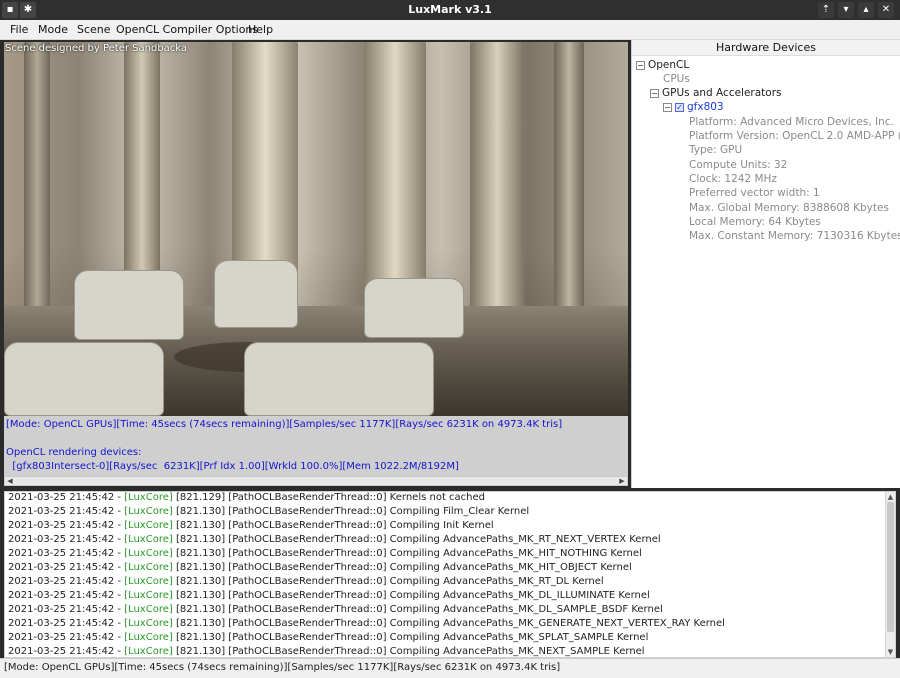 The height and width of the screenshot is (678, 900). What do you see at coordinates (187, 29) in the screenshot?
I see `menu-opencl-compiler-options: OpenCL Compiler Options` at bounding box center [187, 29].